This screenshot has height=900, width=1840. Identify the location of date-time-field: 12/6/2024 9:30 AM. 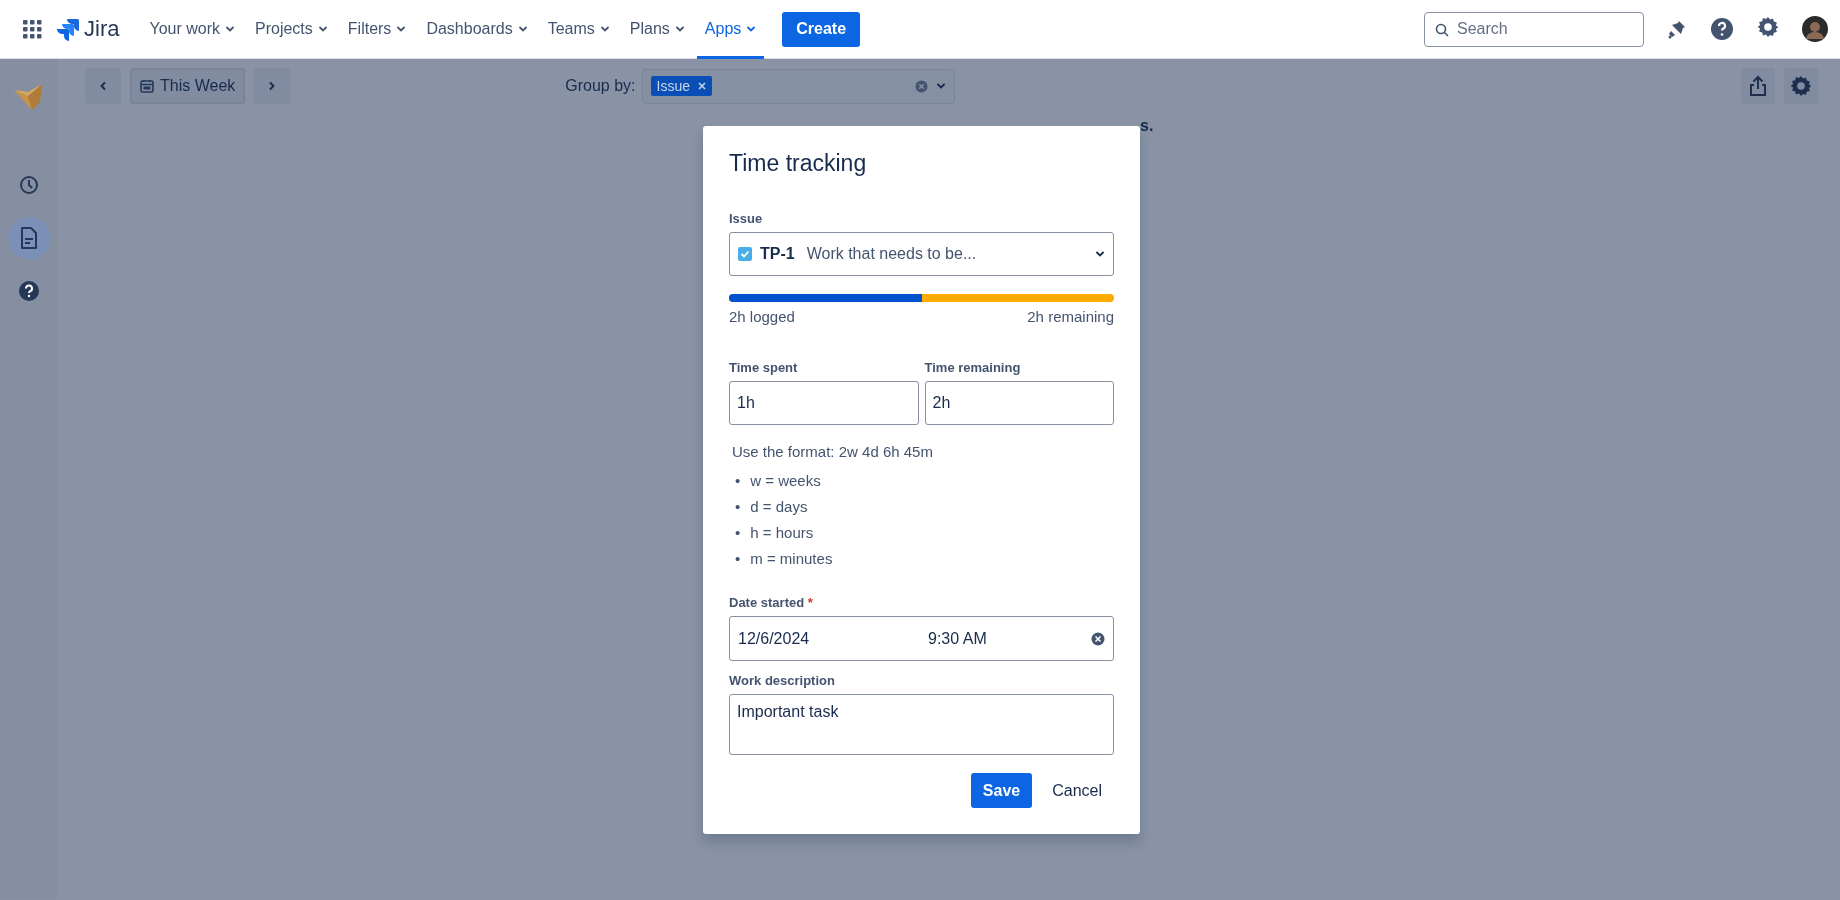
(921, 638).